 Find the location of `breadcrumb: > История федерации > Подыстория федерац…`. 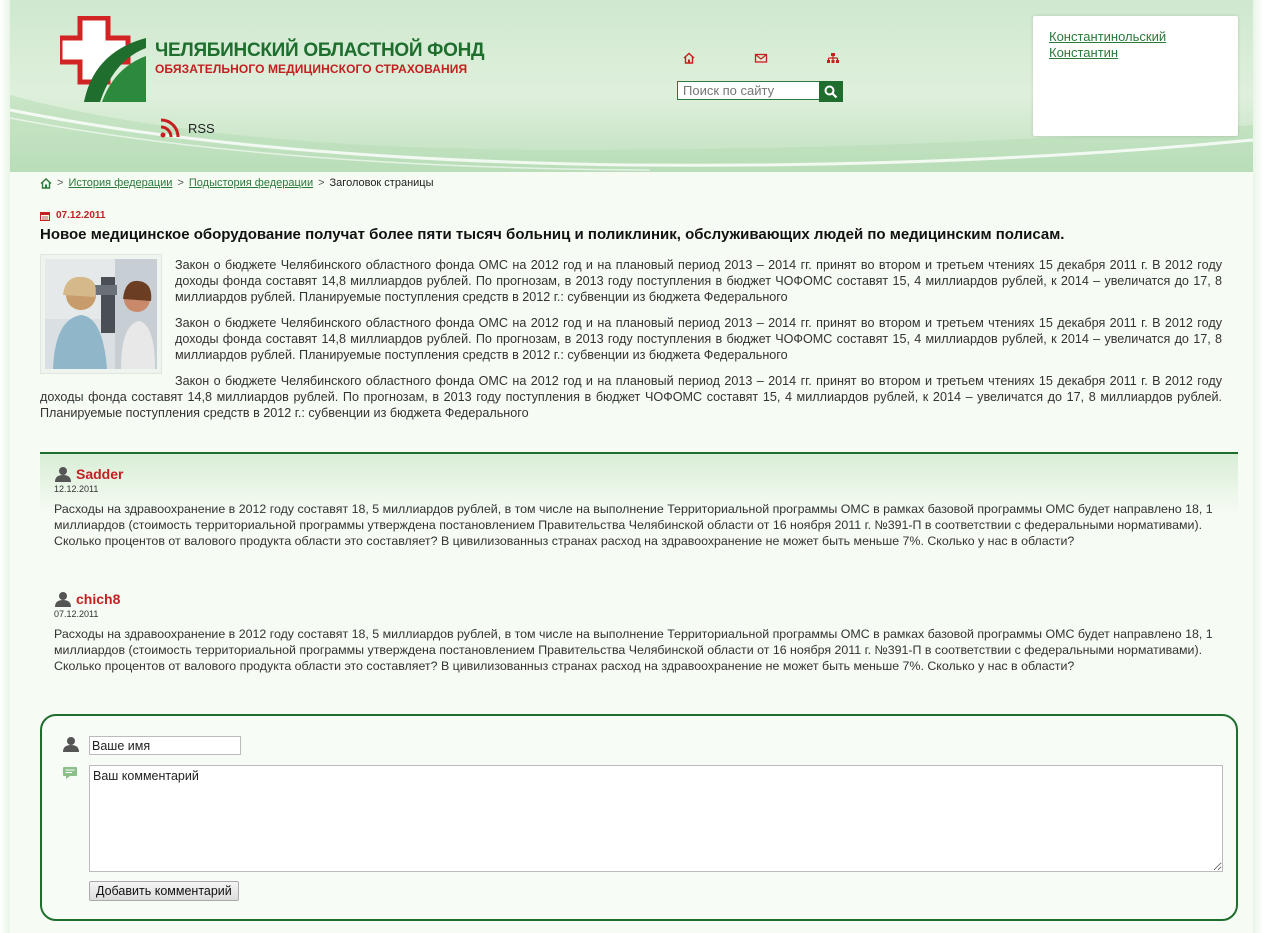

breadcrumb: > История федерации > Подыстория федерац… is located at coordinates (237, 183).